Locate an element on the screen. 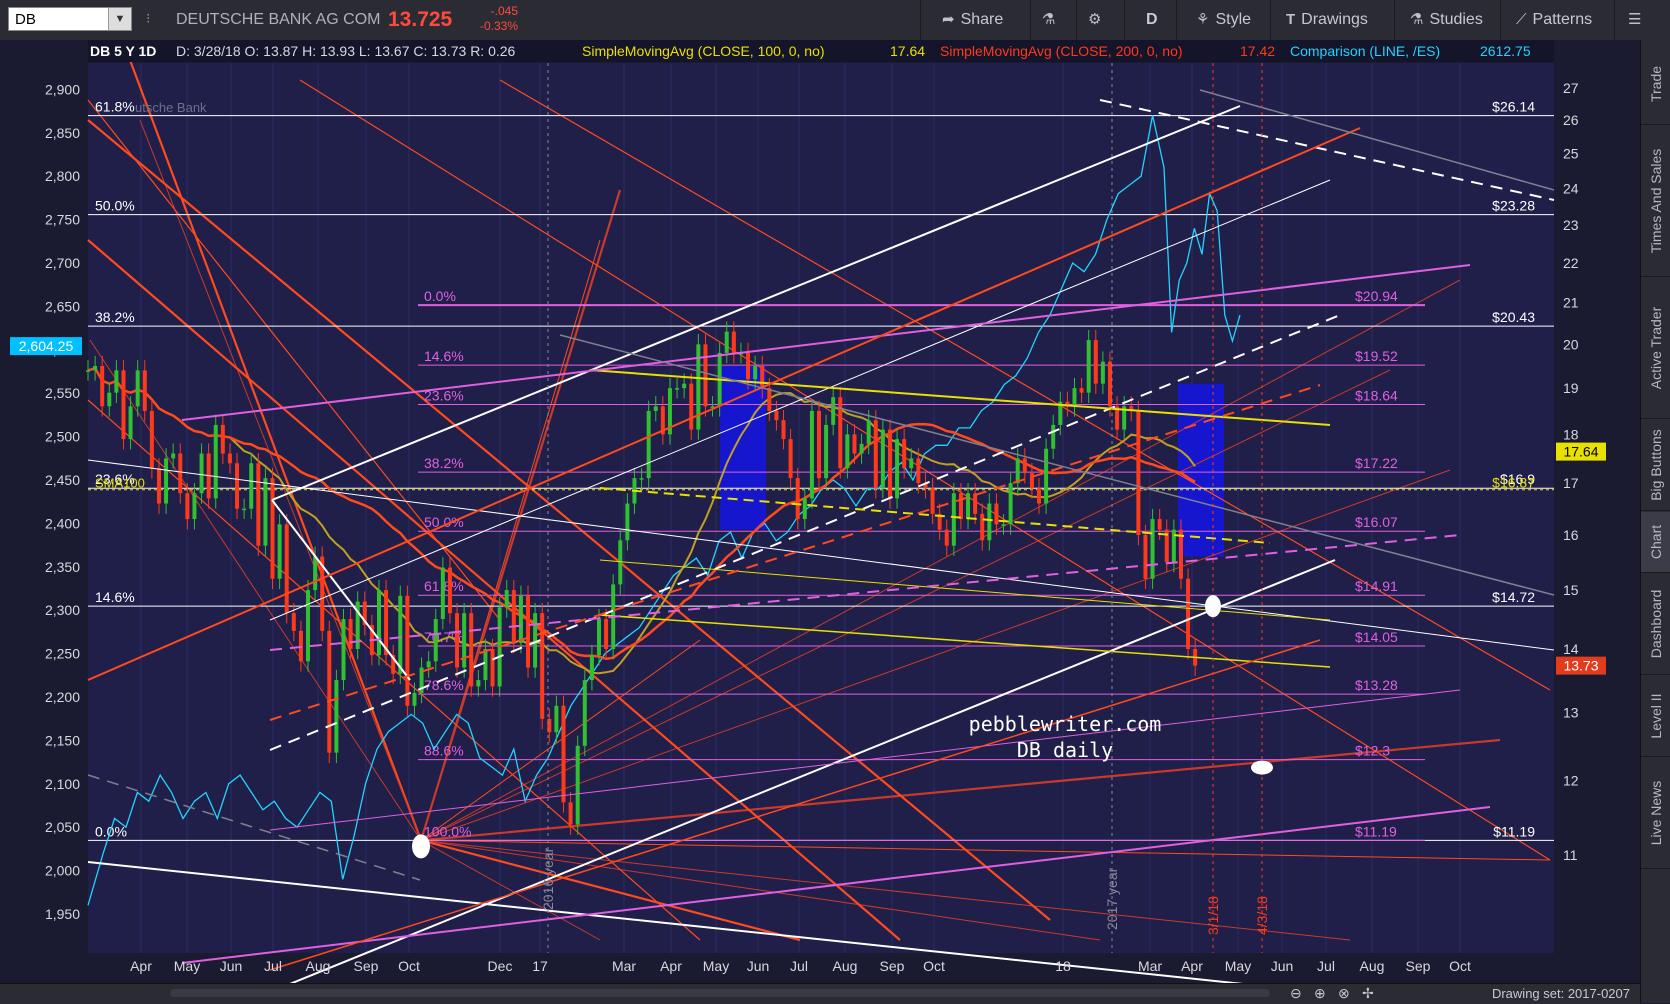 This screenshot has height=1004, width=1670. x-tick-label: May is located at coordinates (1238, 966).